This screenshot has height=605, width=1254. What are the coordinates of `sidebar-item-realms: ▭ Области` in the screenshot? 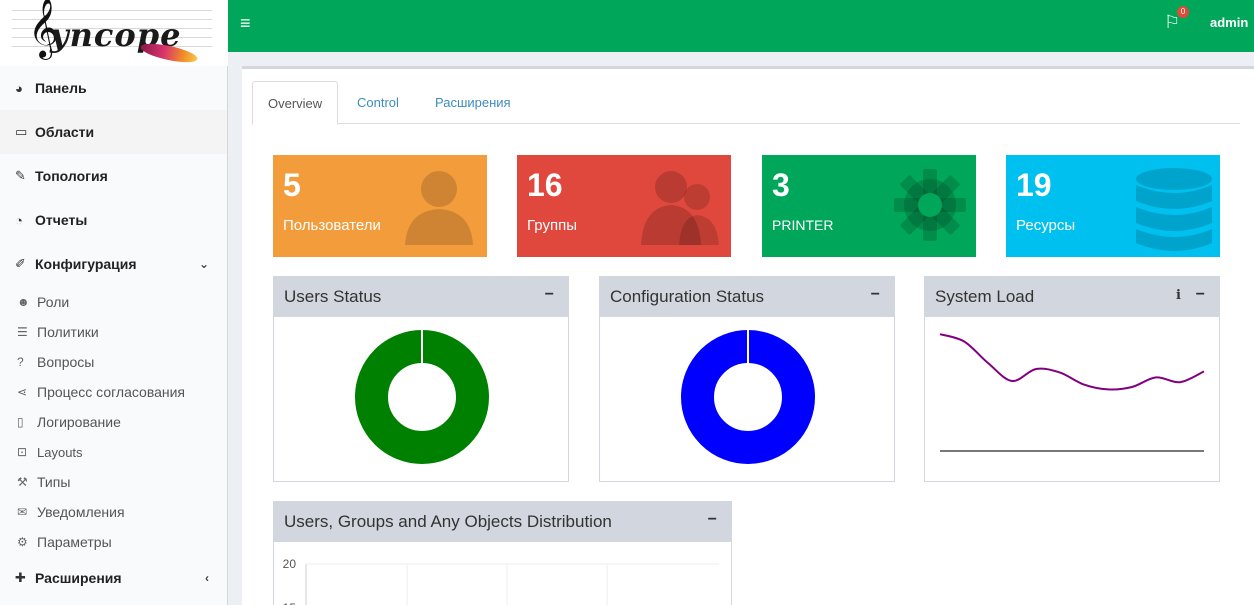 It's located at (113, 132).